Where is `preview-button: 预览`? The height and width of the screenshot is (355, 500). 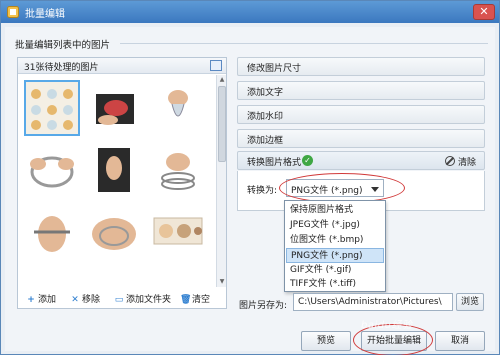
preview-button: 预览 is located at coordinates (326, 341).